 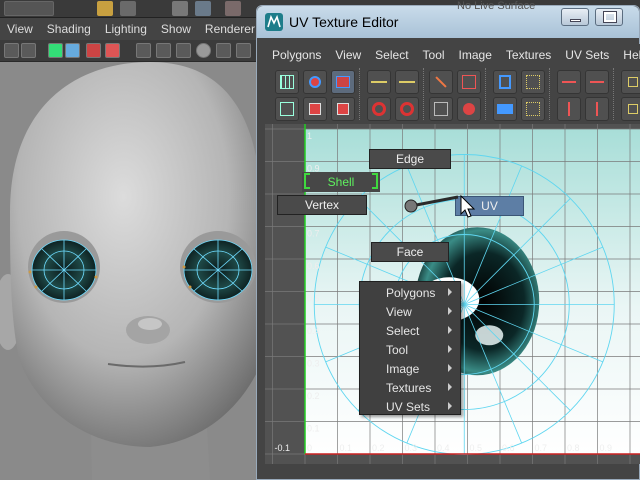 I want to click on maximize-button, so click(x=609, y=17).